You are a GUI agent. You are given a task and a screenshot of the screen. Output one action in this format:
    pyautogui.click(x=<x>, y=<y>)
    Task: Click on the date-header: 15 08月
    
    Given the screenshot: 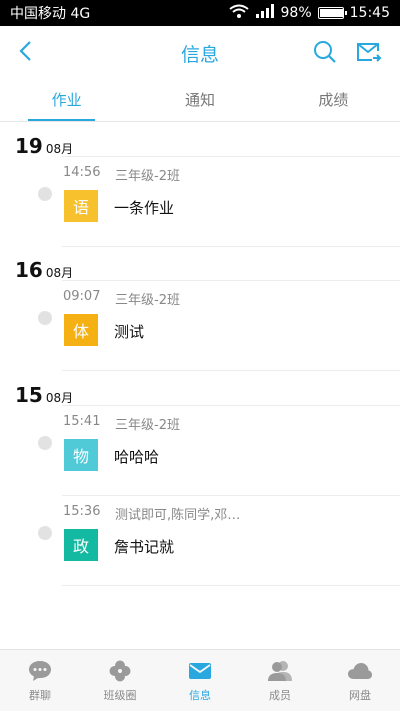 What is the action you would take?
    pyautogui.click(x=44, y=395)
    